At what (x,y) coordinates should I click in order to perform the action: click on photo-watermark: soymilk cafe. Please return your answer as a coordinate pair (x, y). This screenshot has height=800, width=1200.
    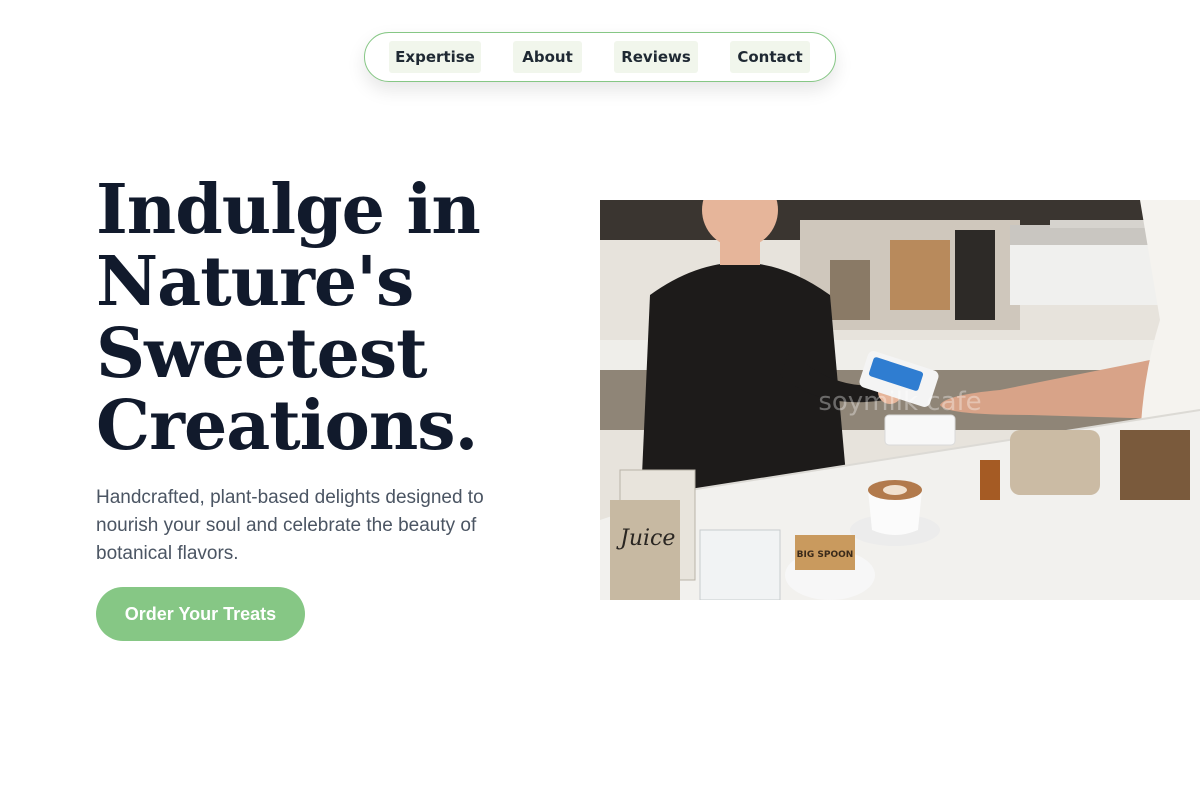
    Looking at the image, I should click on (899, 402).